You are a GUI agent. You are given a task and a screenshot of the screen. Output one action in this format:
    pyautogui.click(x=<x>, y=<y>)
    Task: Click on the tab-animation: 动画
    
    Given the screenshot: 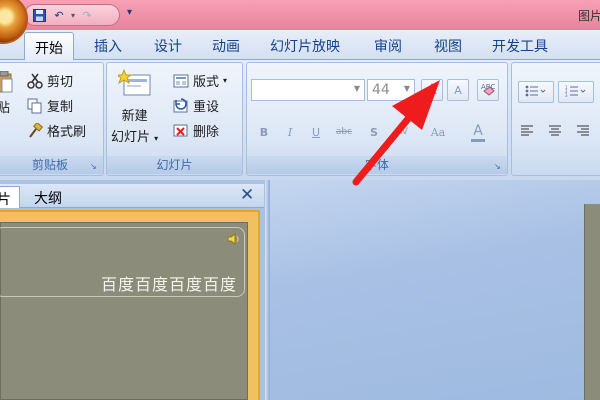 What is the action you would take?
    pyautogui.click(x=226, y=46)
    